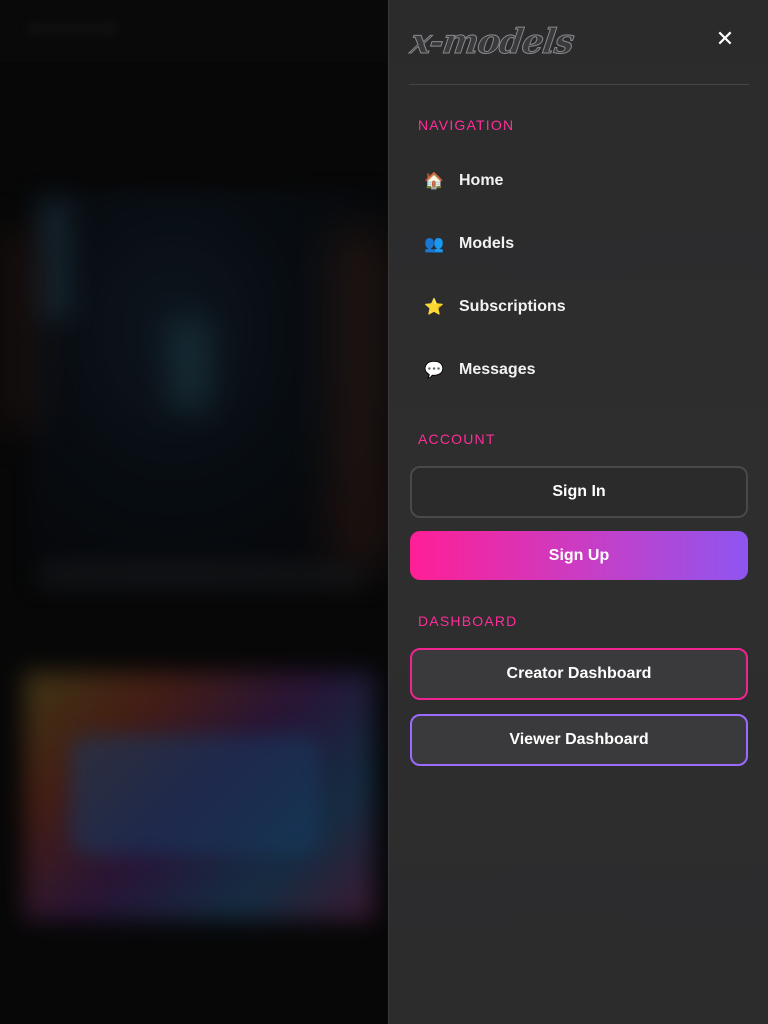 The image size is (768, 1024). I want to click on nav-item-label: Subscriptions, so click(512, 306).